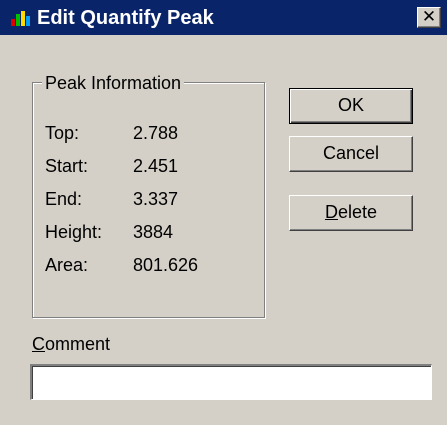 The height and width of the screenshot is (425, 447). Describe the element at coordinates (67, 265) in the screenshot. I see `area-label: Area:` at that location.